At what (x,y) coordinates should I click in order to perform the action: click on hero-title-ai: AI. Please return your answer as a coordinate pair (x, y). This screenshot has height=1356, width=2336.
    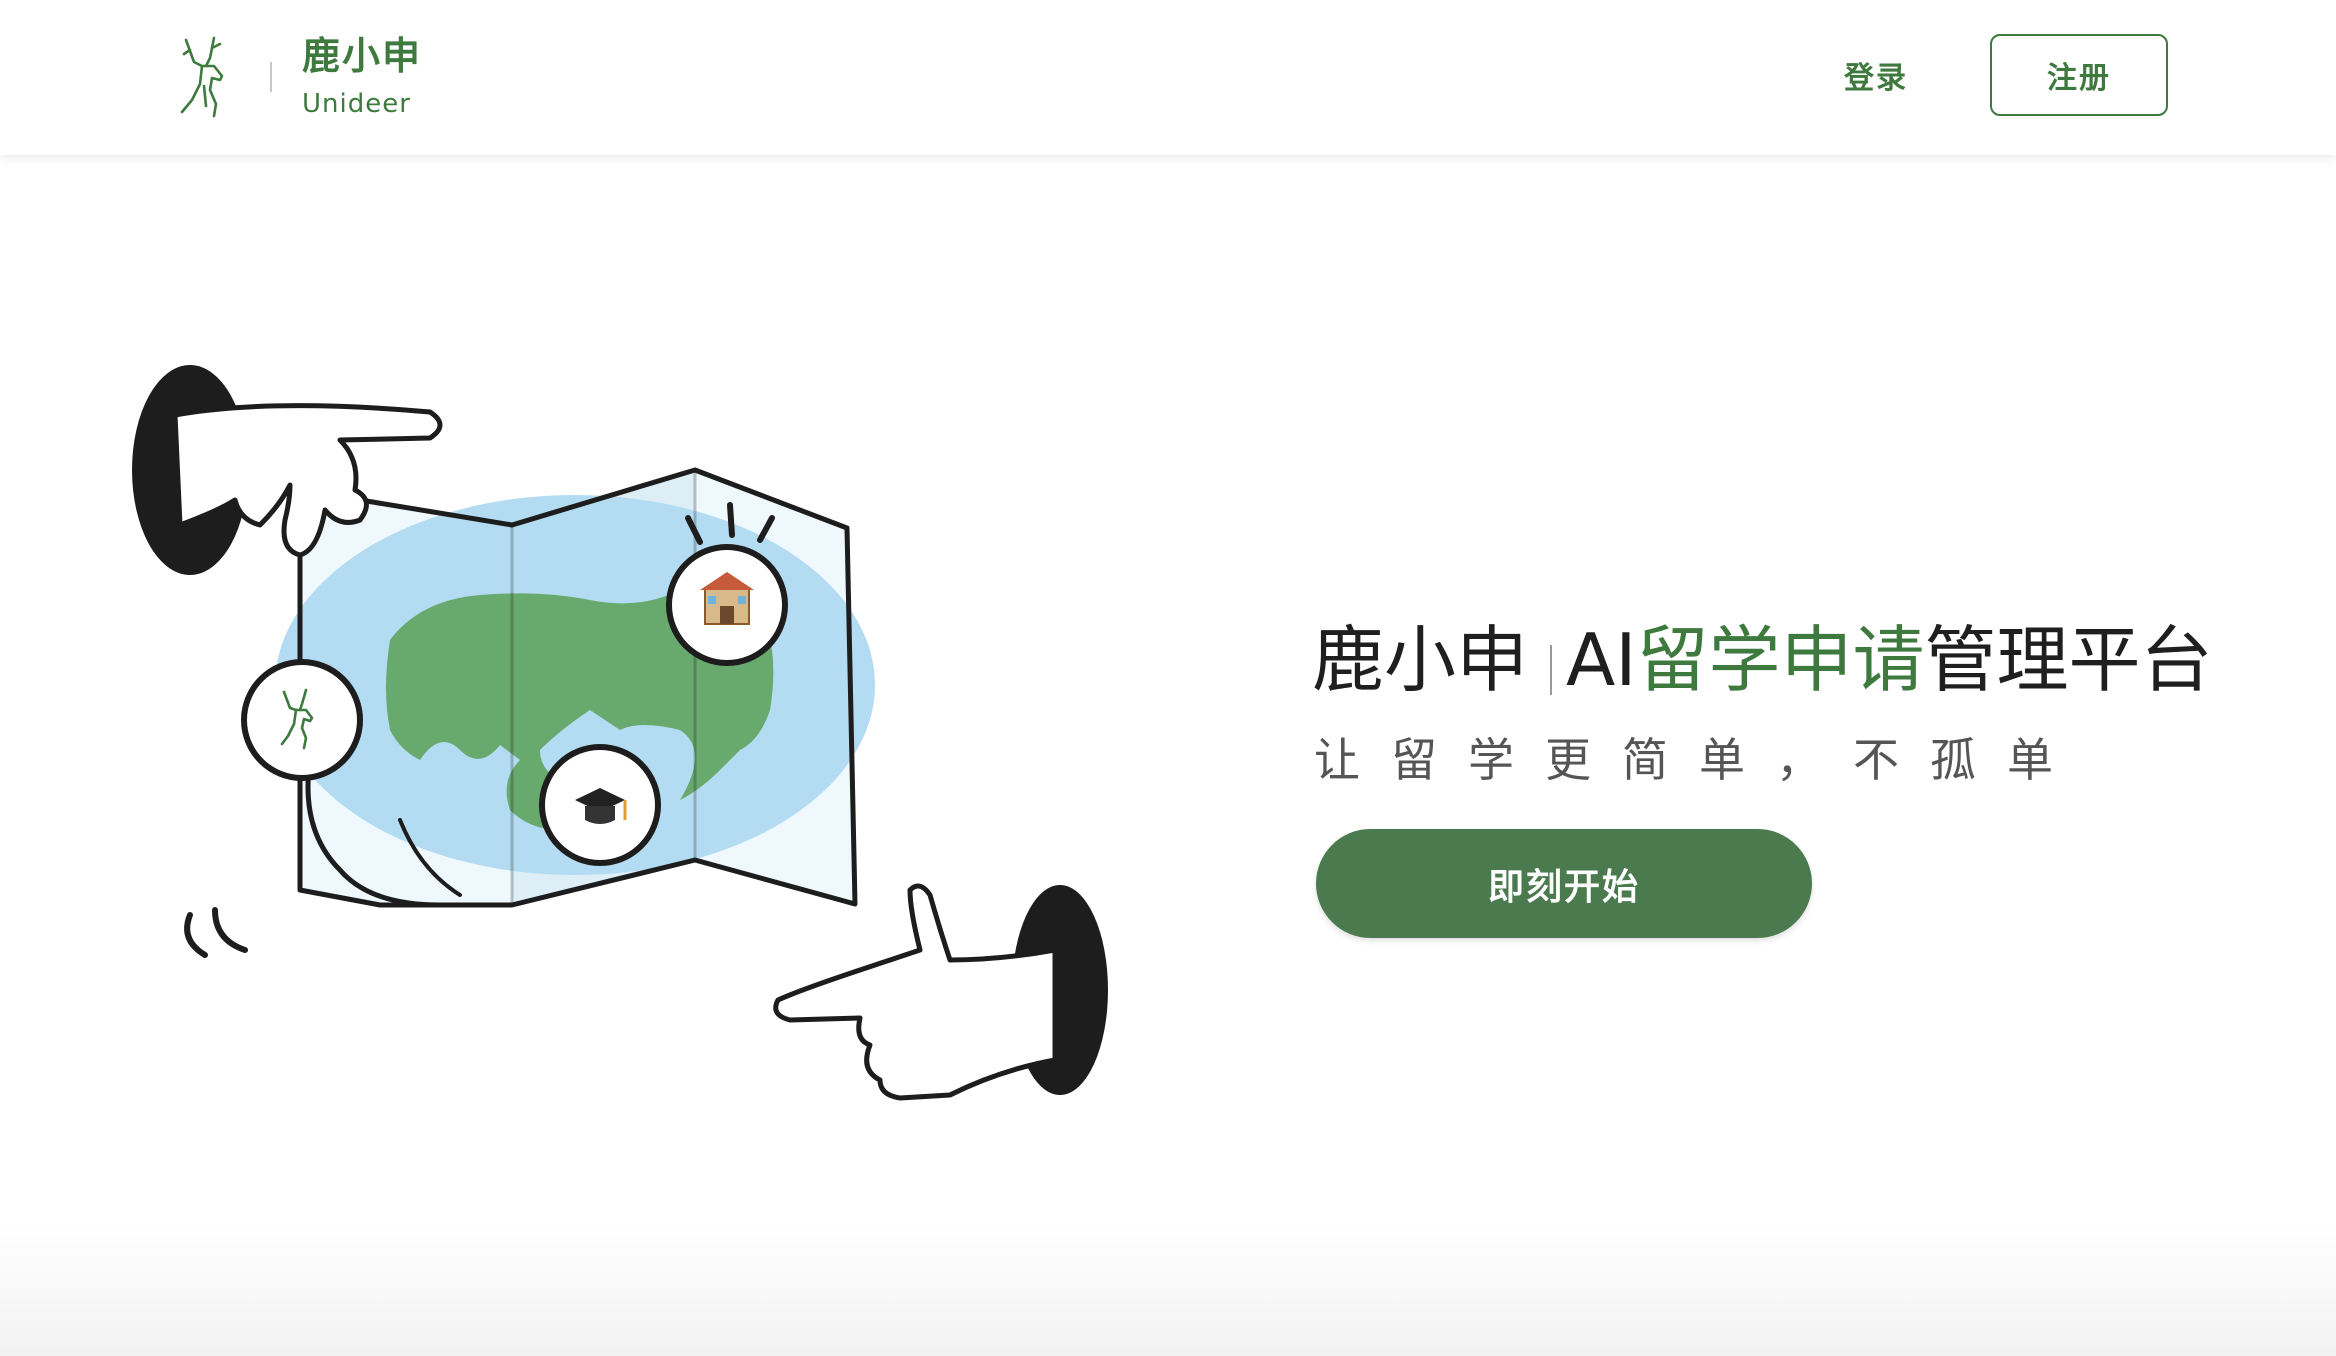
    Looking at the image, I should click on (1601, 660).